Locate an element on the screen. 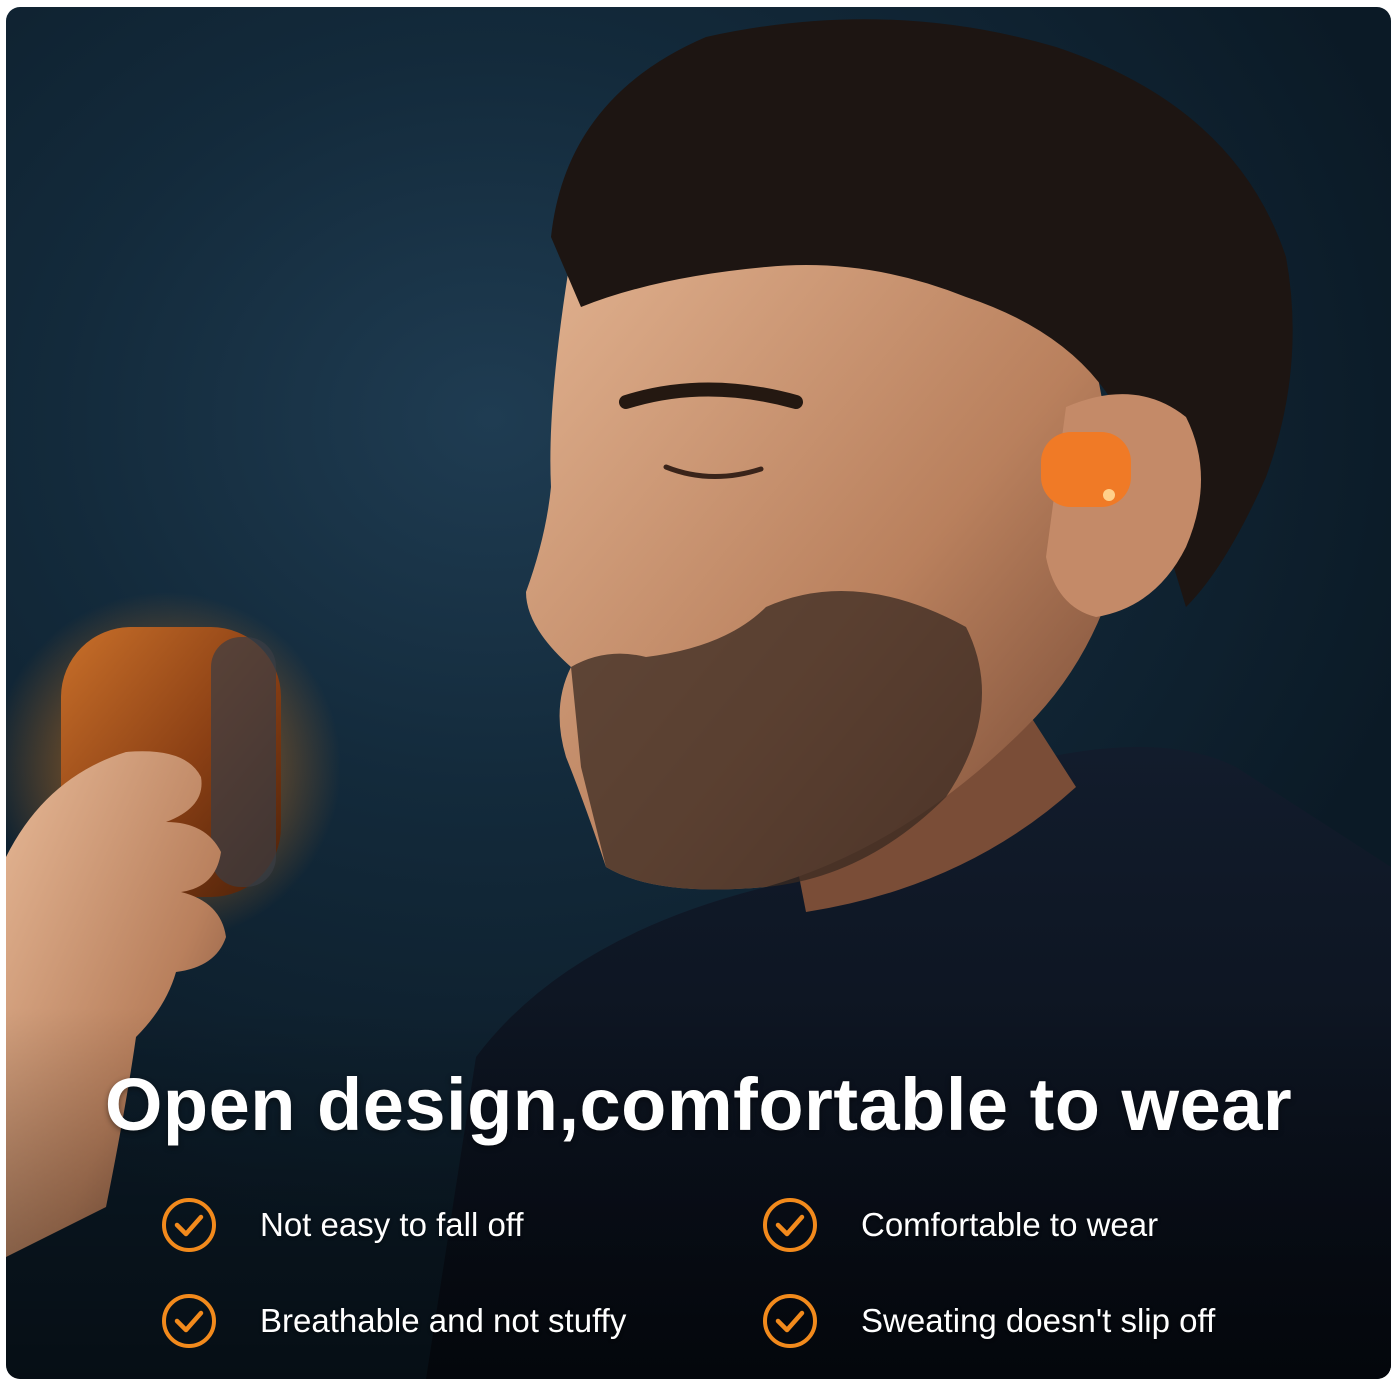 Image resolution: width=1399 pixels, height=1384 pixels. feature-item: Breathable and not stuffy is located at coordinates (393, 1321).